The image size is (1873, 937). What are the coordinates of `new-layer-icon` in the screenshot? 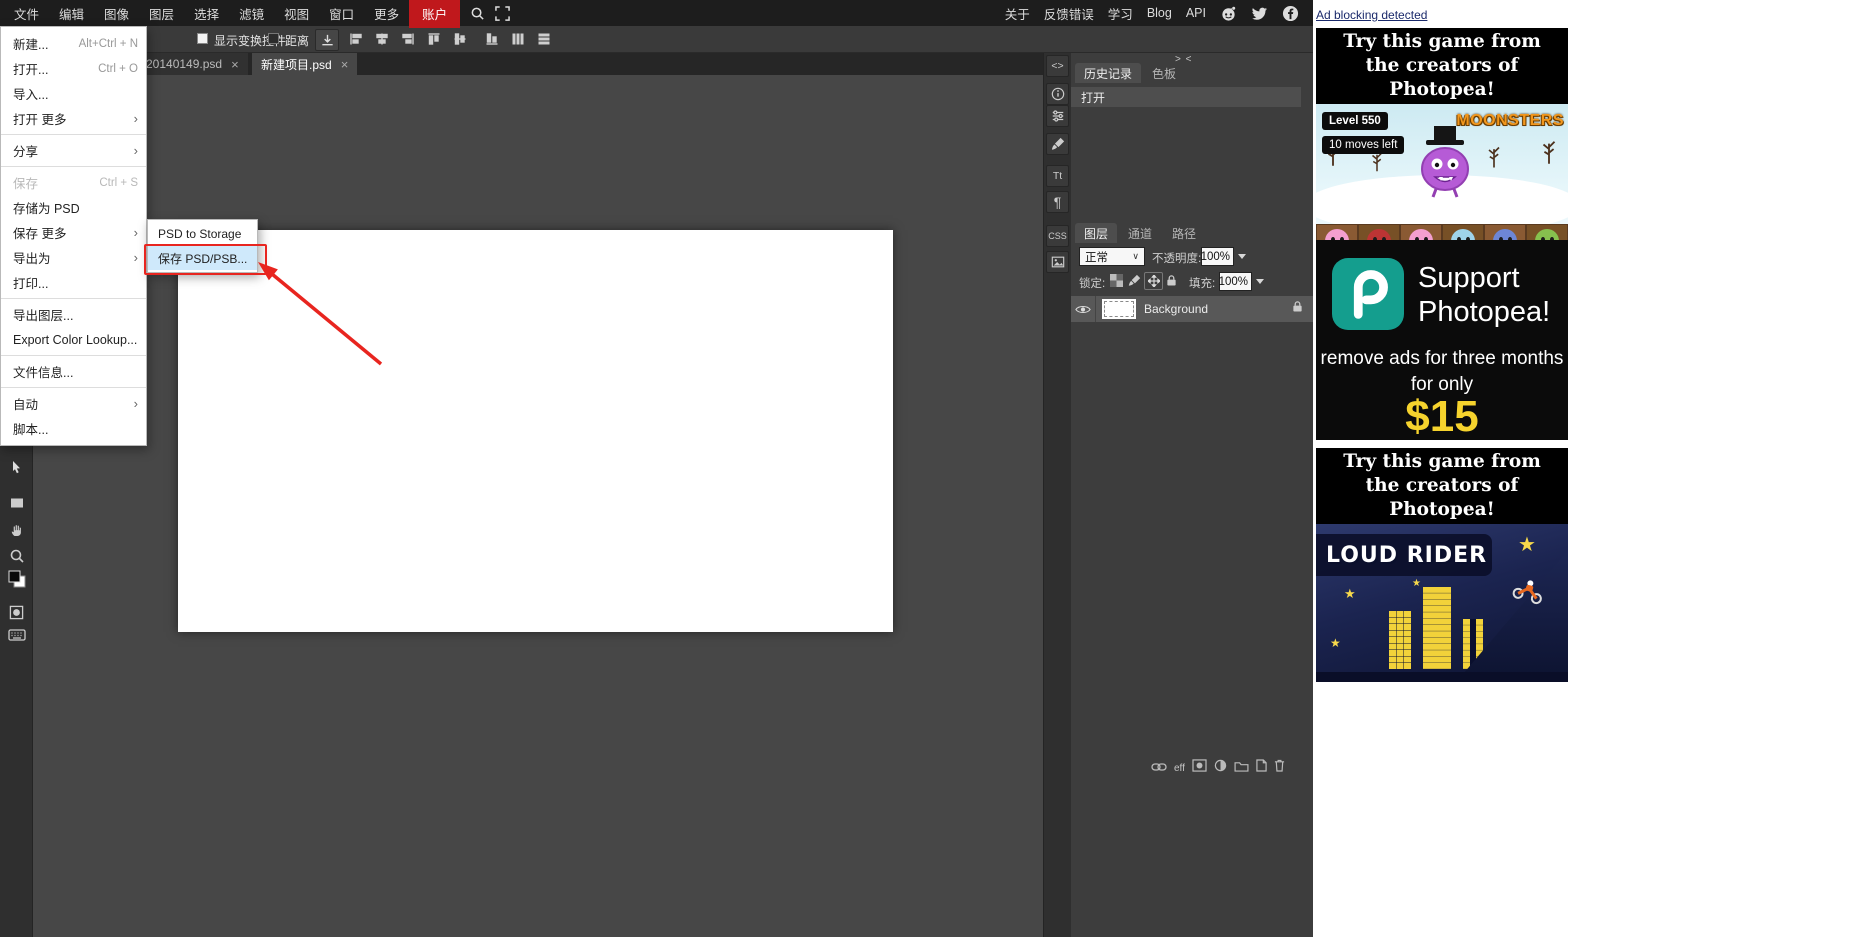 It's located at (1261, 768).